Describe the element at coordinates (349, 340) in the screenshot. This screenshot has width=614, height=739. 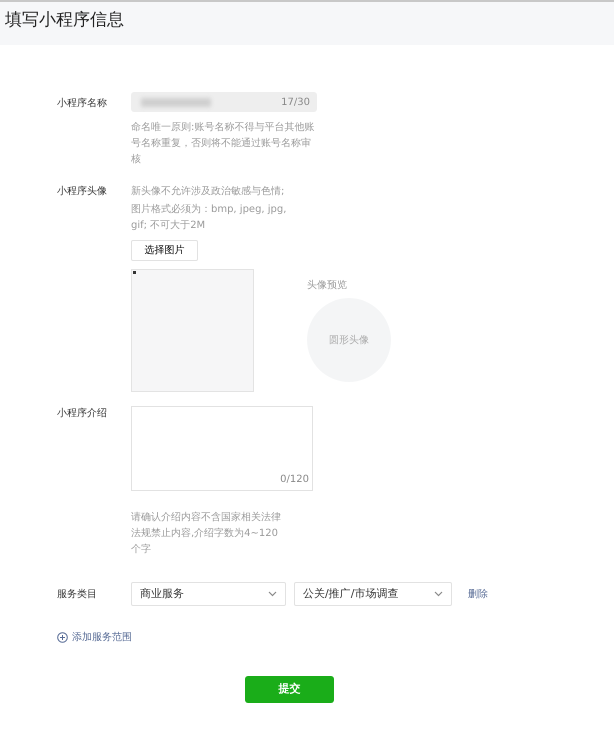
I see `avatar-preview: 圆形头像` at that location.